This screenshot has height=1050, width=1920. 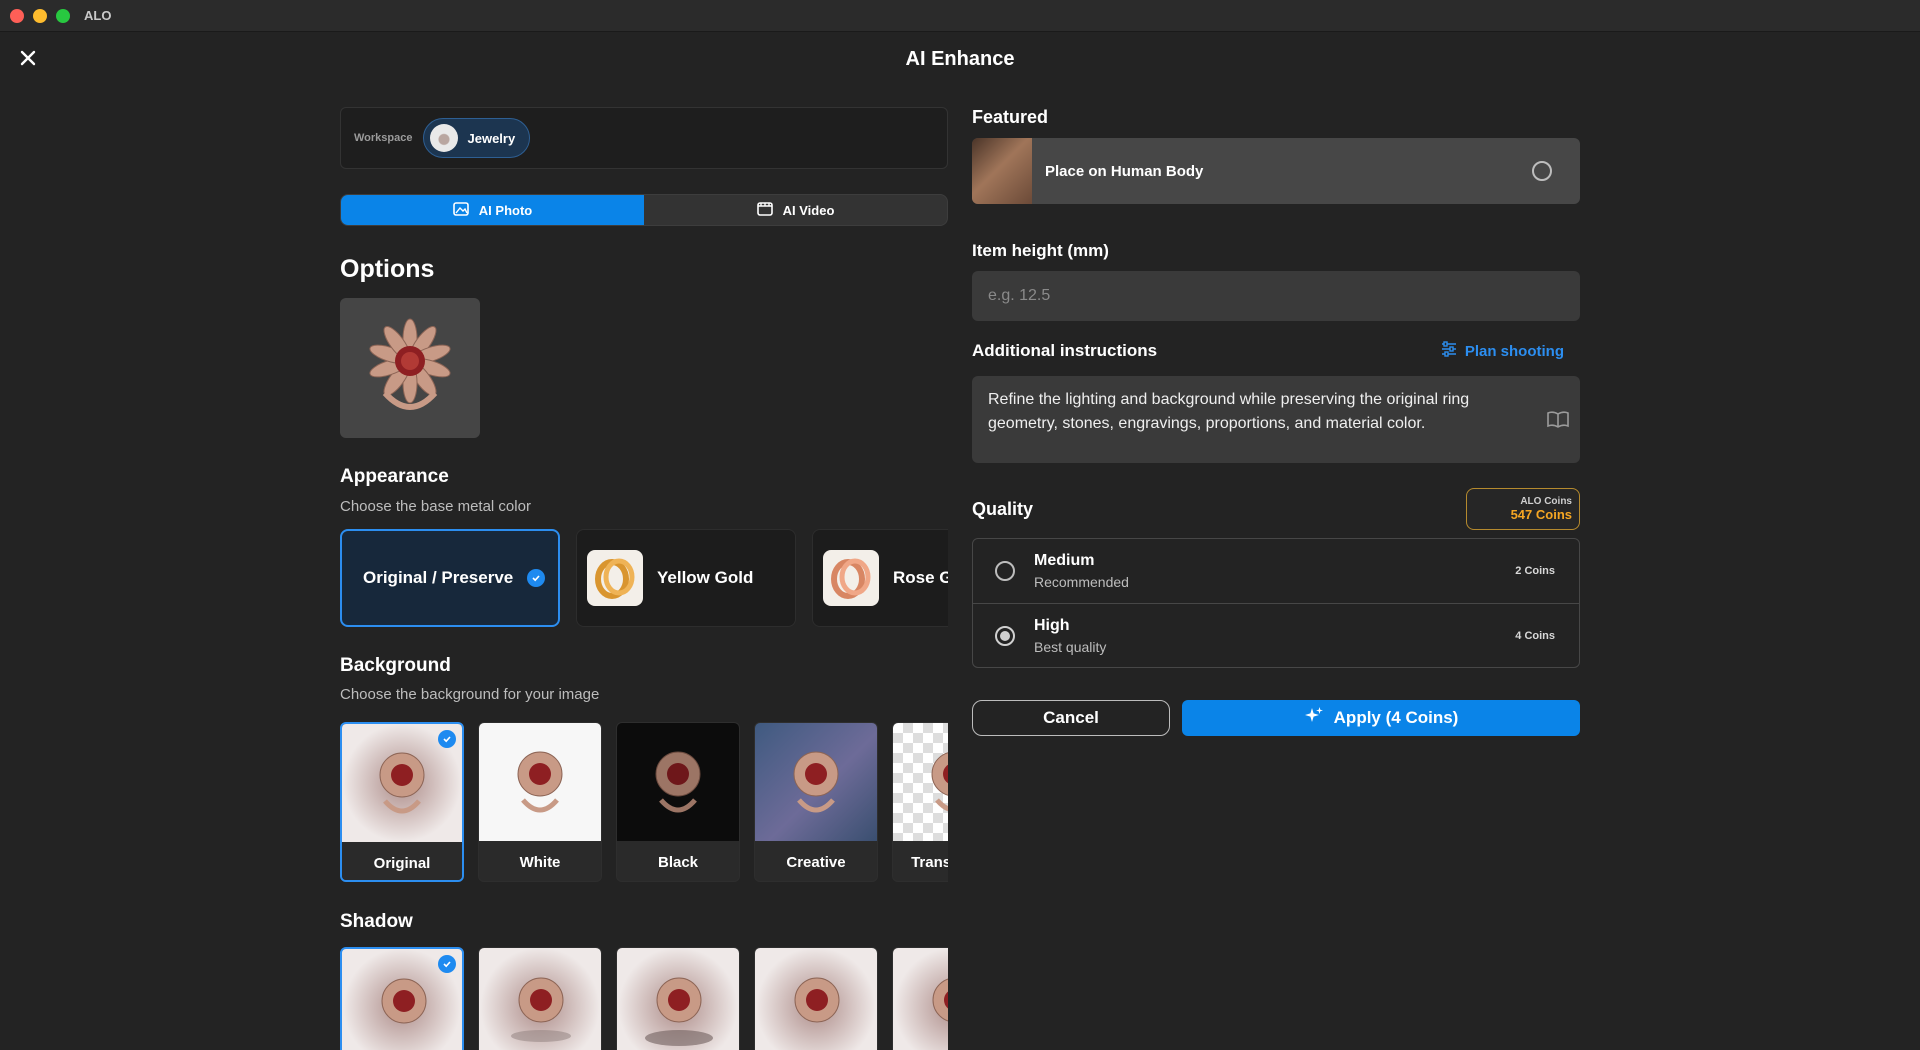 What do you see at coordinates (1005, 635) in the screenshot?
I see `quality-radio-high` at bounding box center [1005, 635].